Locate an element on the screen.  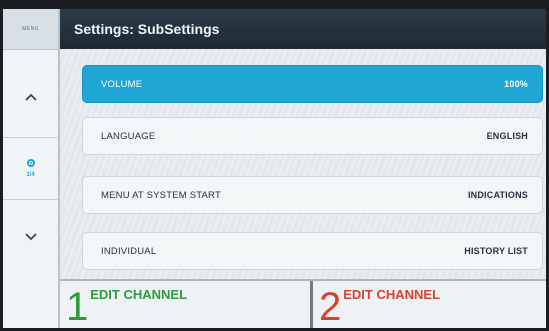
chevron-down-icon is located at coordinates (30, 236).